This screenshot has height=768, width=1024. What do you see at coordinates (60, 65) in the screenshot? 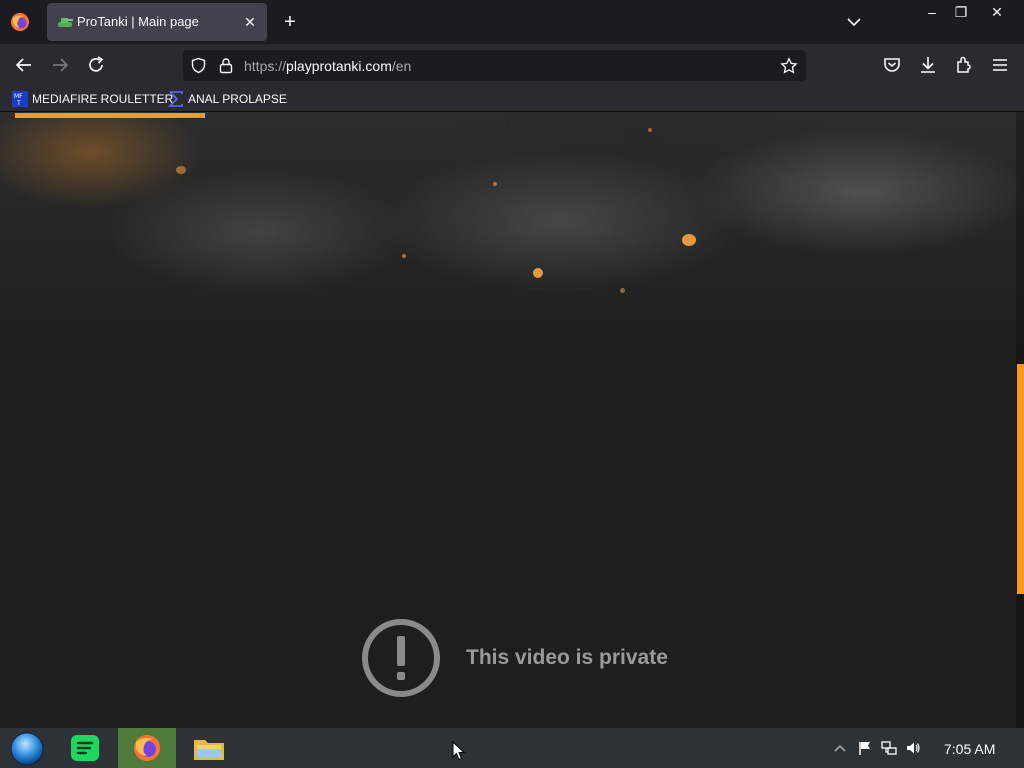
I see `forward-arrow-icon` at bounding box center [60, 65].